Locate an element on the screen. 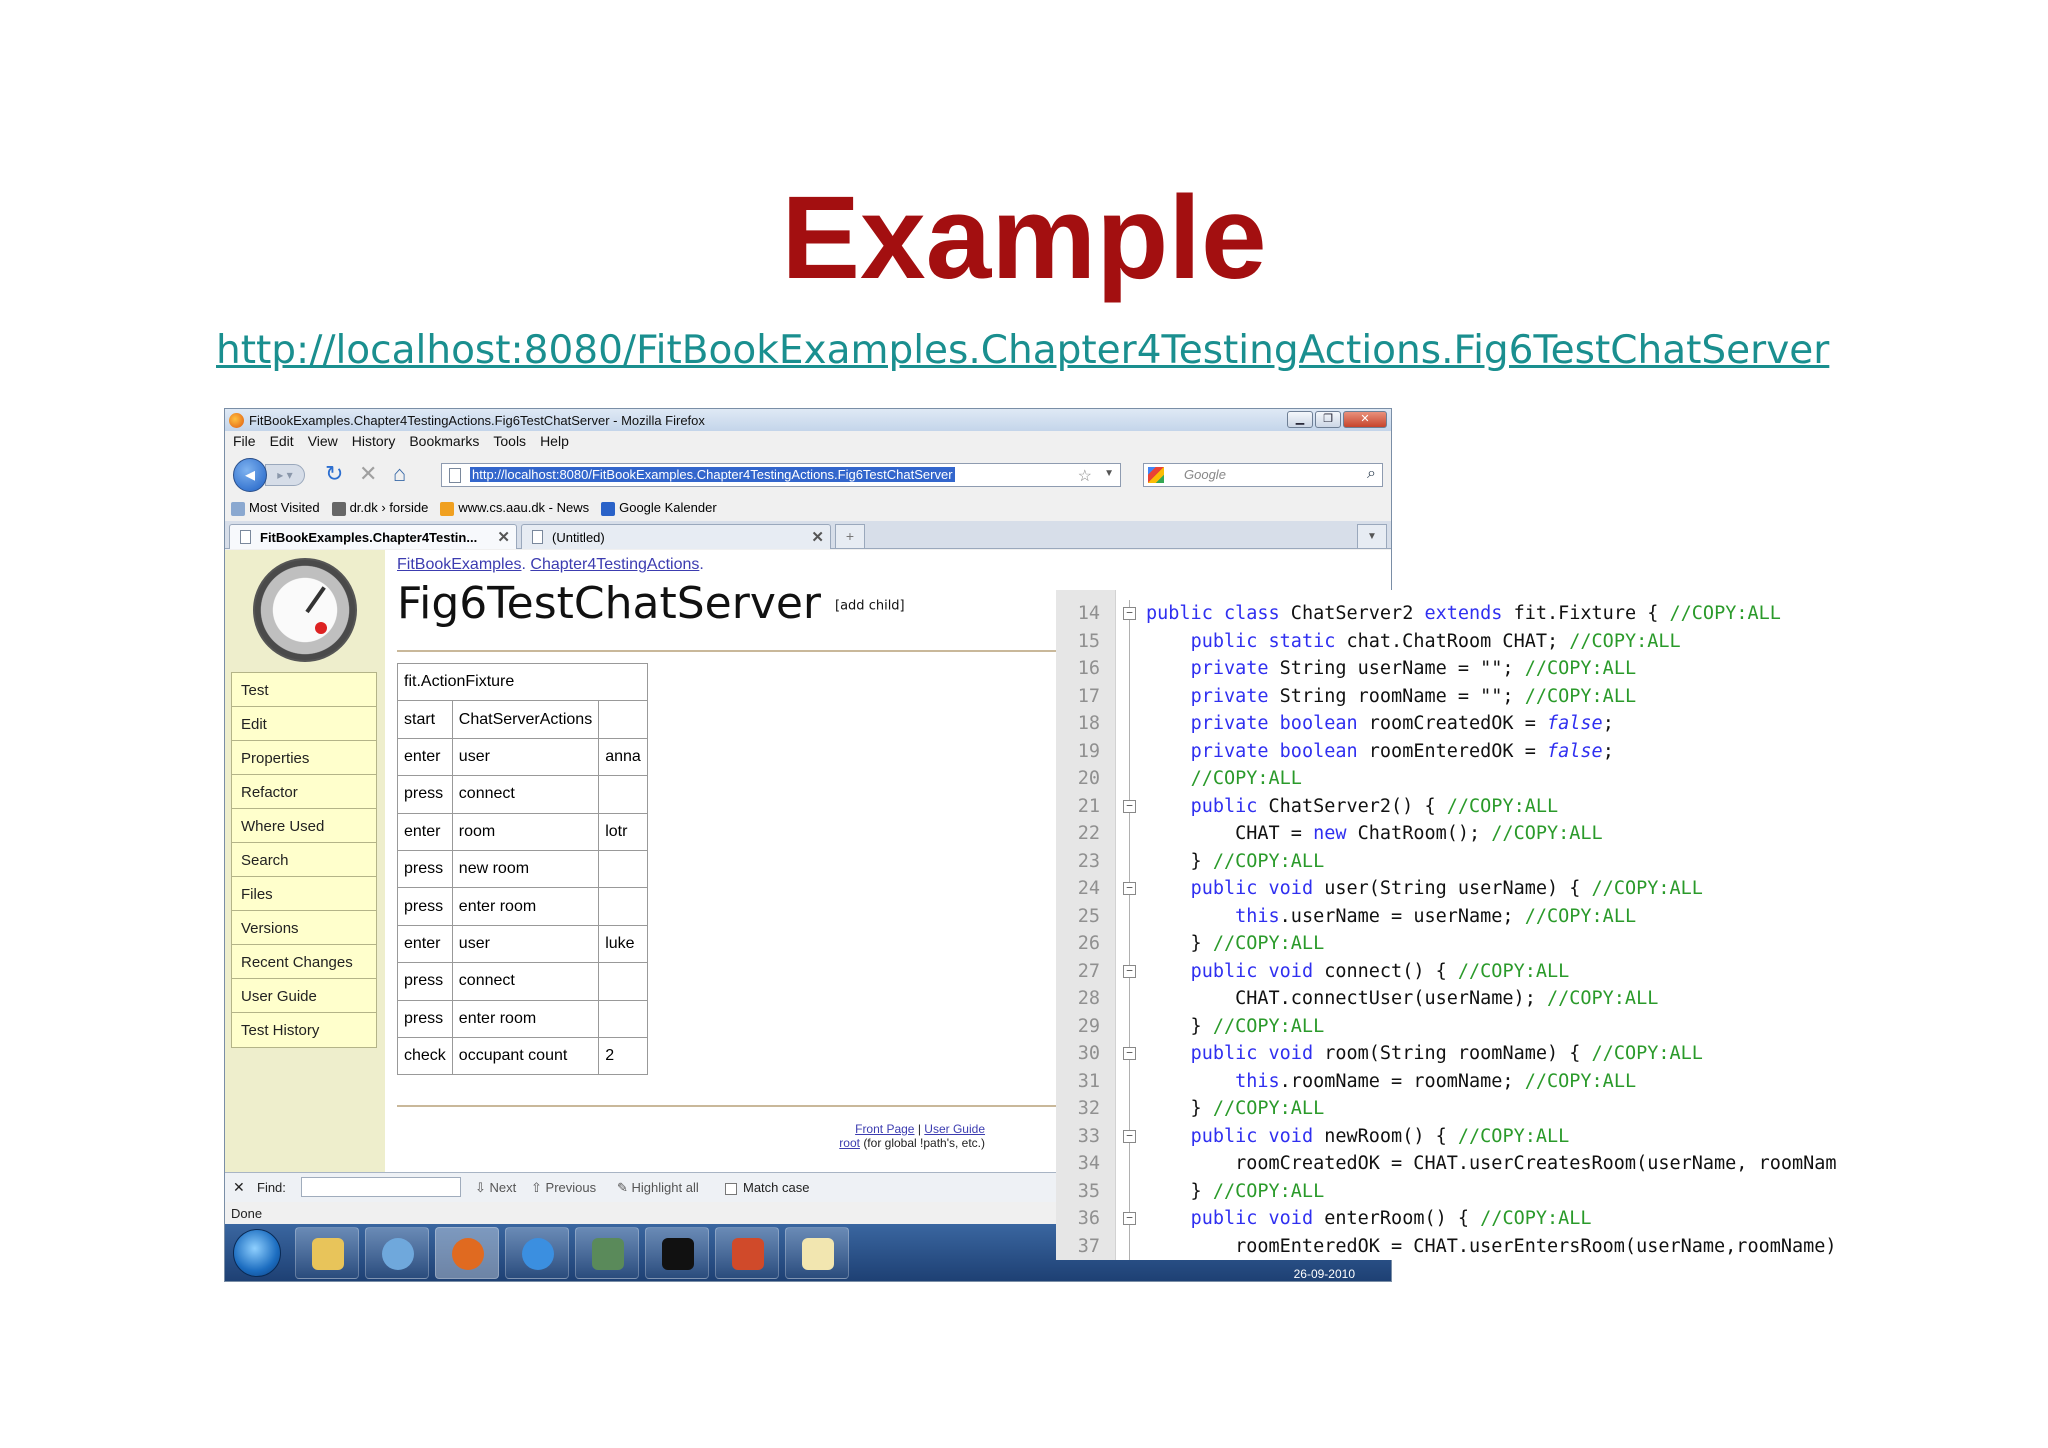  firefox-icon is located at coordinates (468, 1254).